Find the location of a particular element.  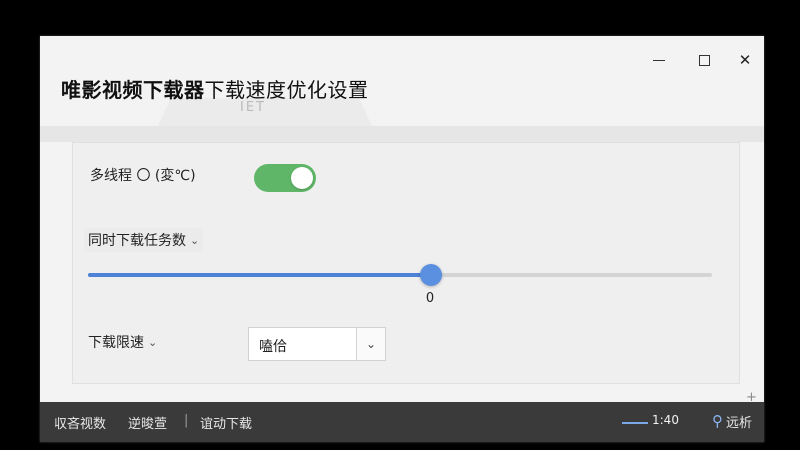

app-name: 唯影视频下载器 is located at coordinates (133, 90).